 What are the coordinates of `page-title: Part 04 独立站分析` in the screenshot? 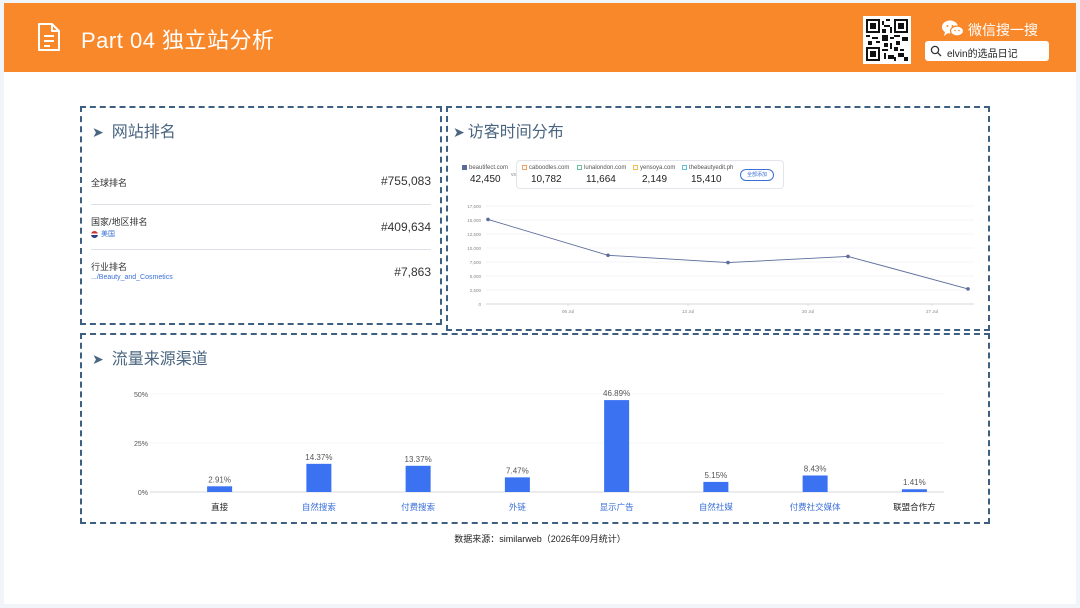 It's located at (178, 40).